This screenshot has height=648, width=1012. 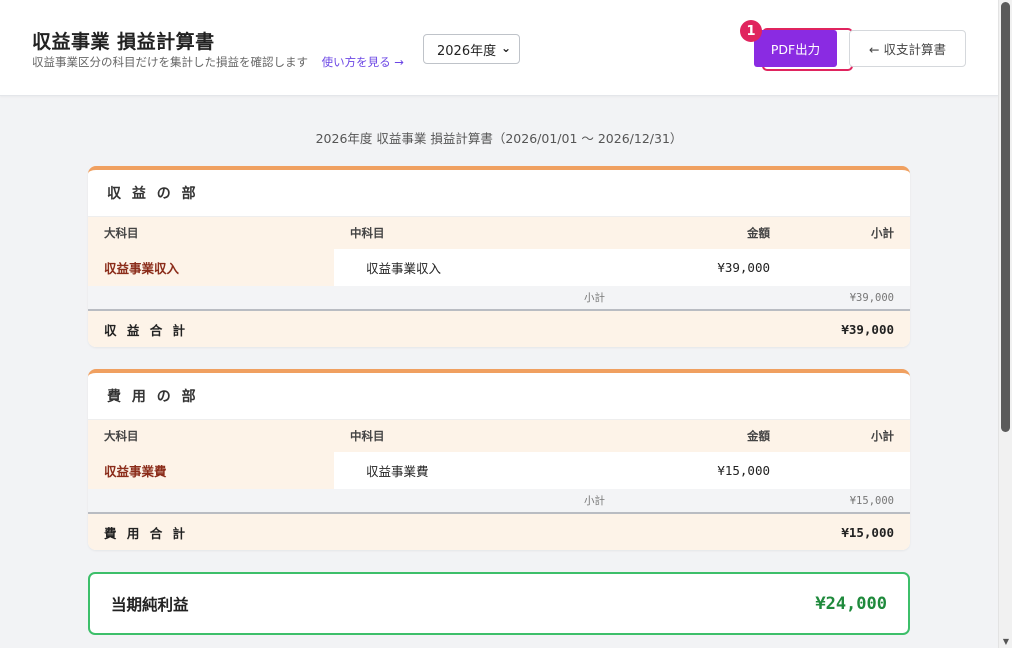 I want to click on vertical-scrollbar: ▼, so click(x=1005, y=324).